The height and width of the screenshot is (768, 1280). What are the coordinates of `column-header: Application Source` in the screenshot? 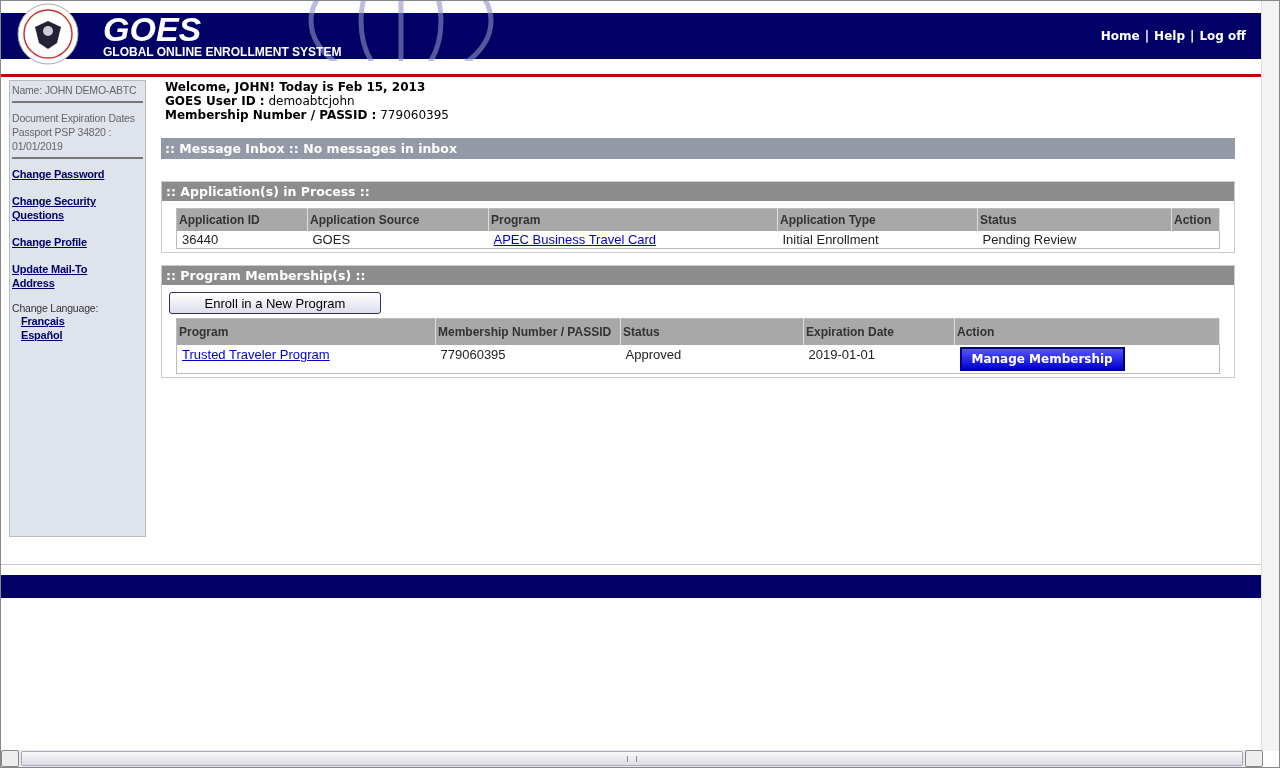 It's located at (398, 219).